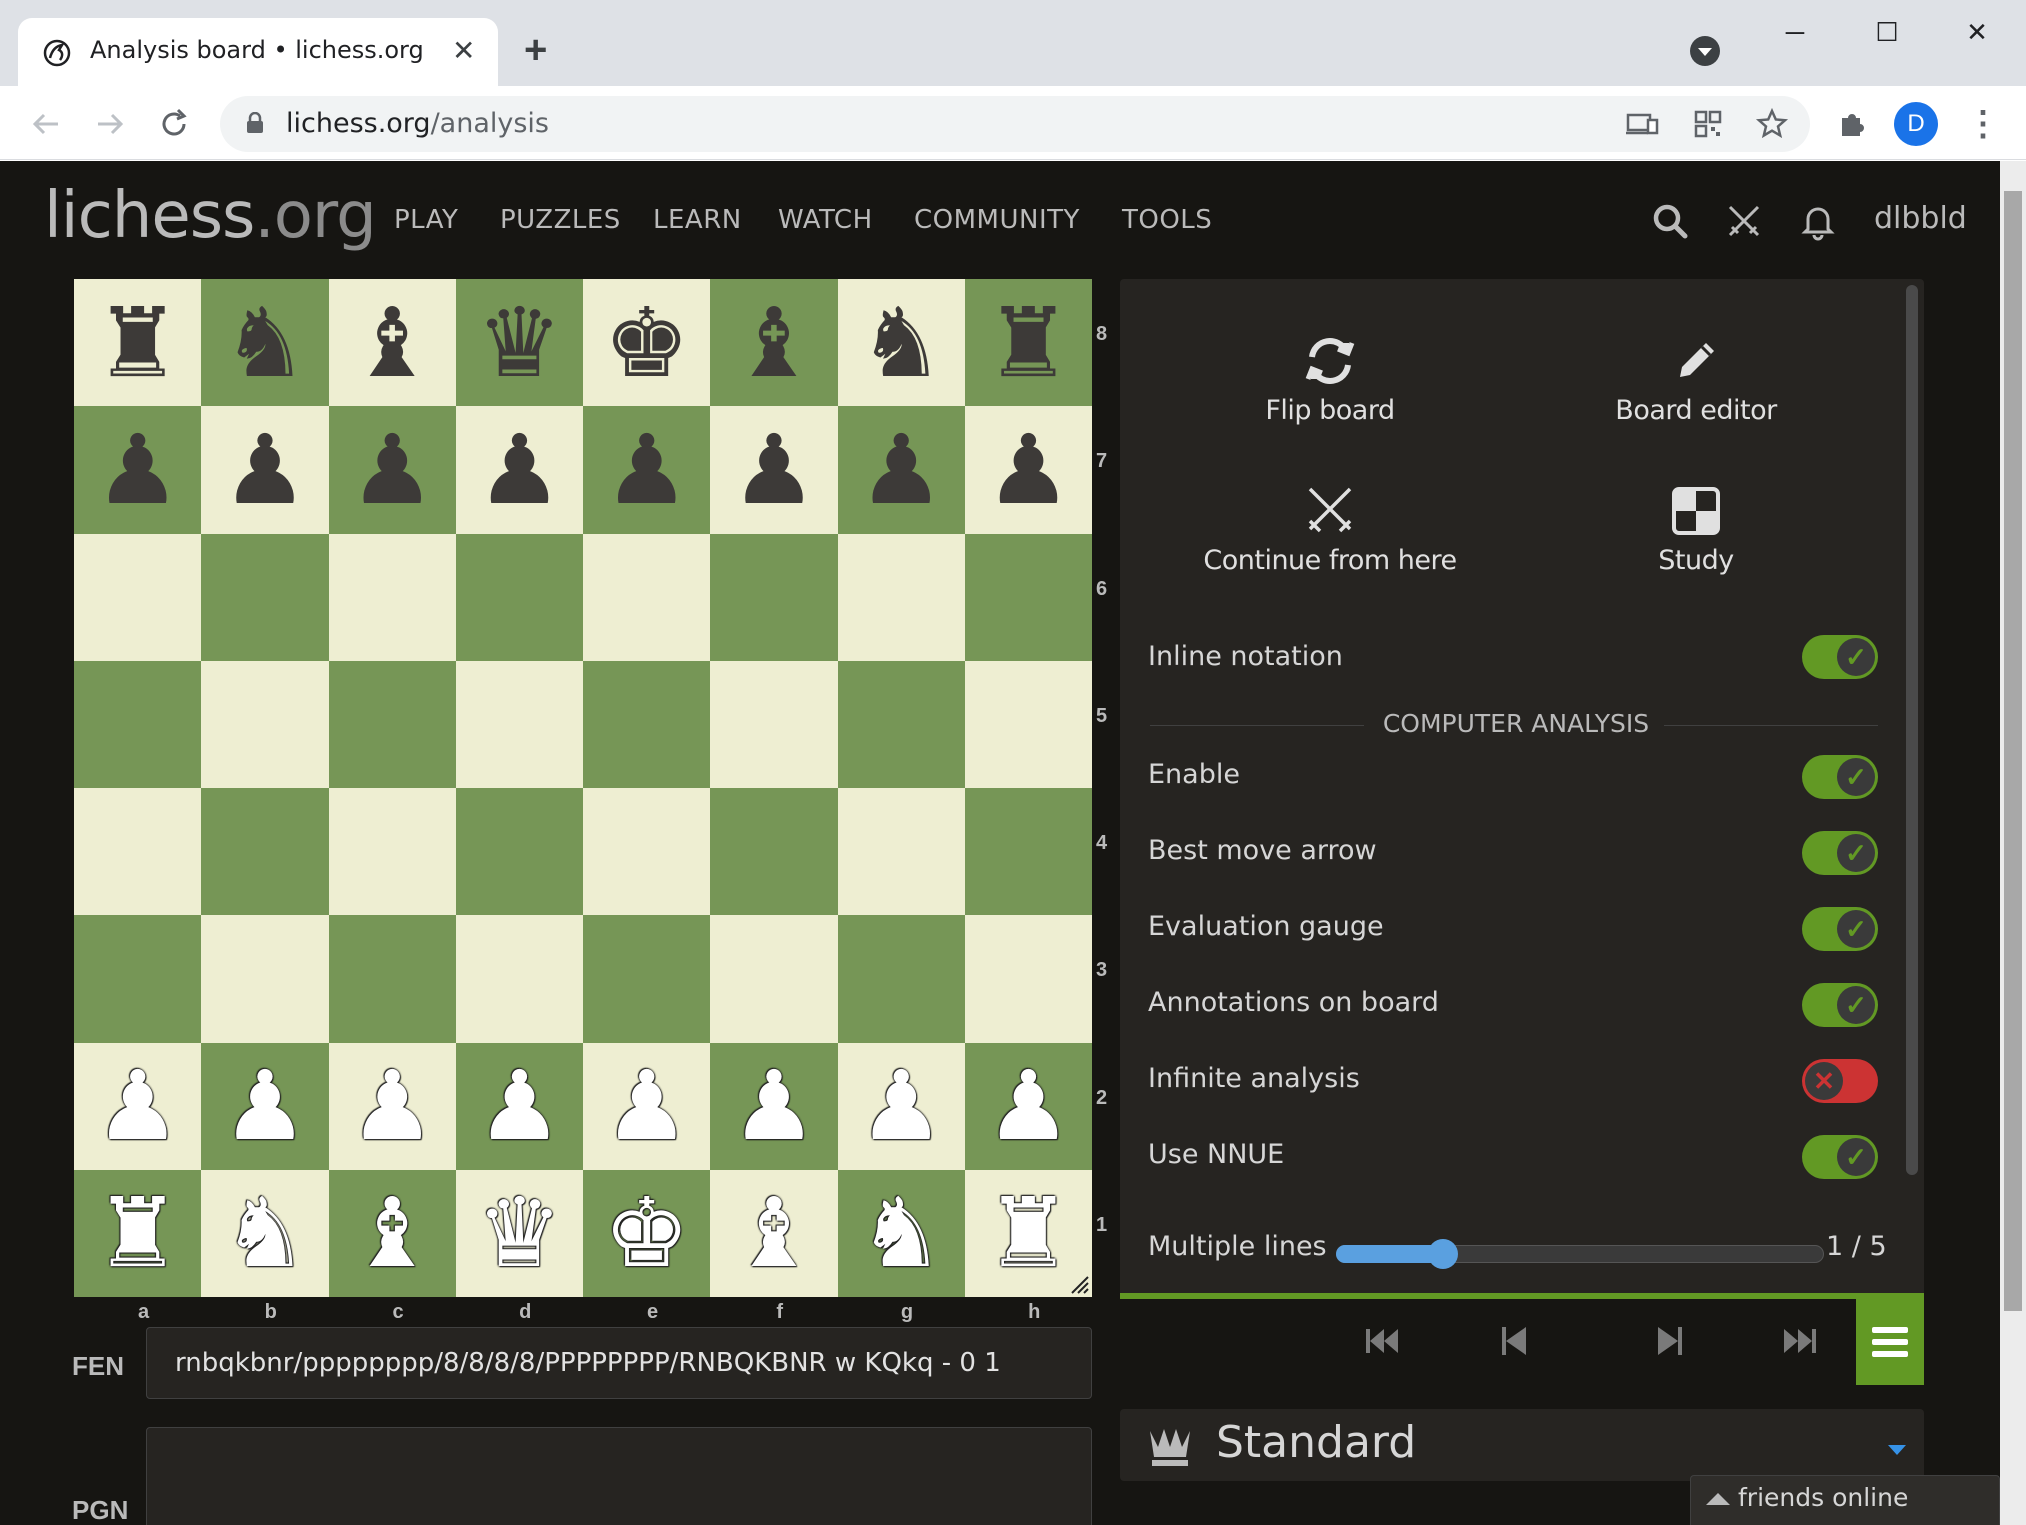 The image size is (2026, 1525). What do you see at coordinates (1708, 124) in the screenshot?
I see `qr-code-icon` at bounding box center [1708, 124].